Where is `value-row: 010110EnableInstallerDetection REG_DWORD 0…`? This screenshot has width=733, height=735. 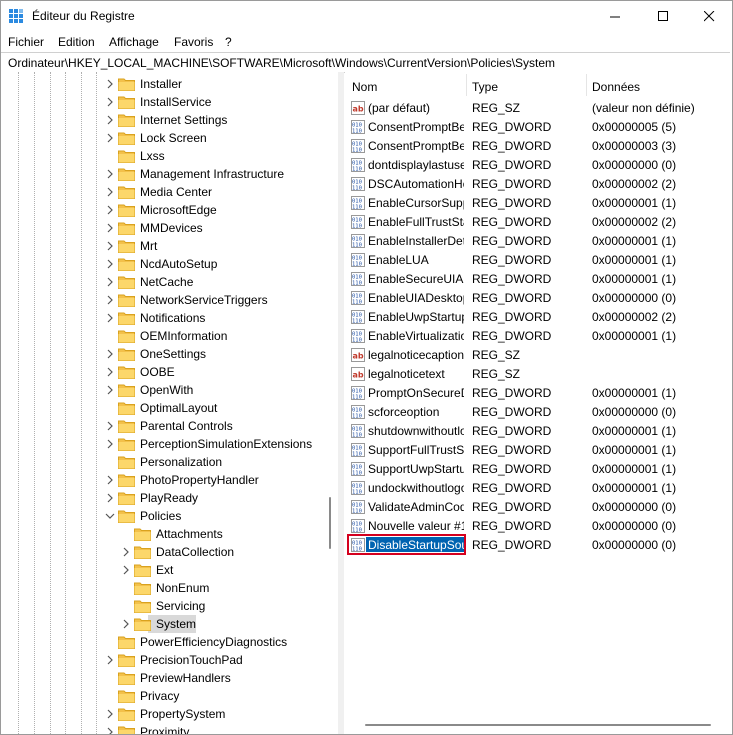
value-row: 010110EnableInstallerDetection REG_DWORD 0… is located at coordinates (538, 241).